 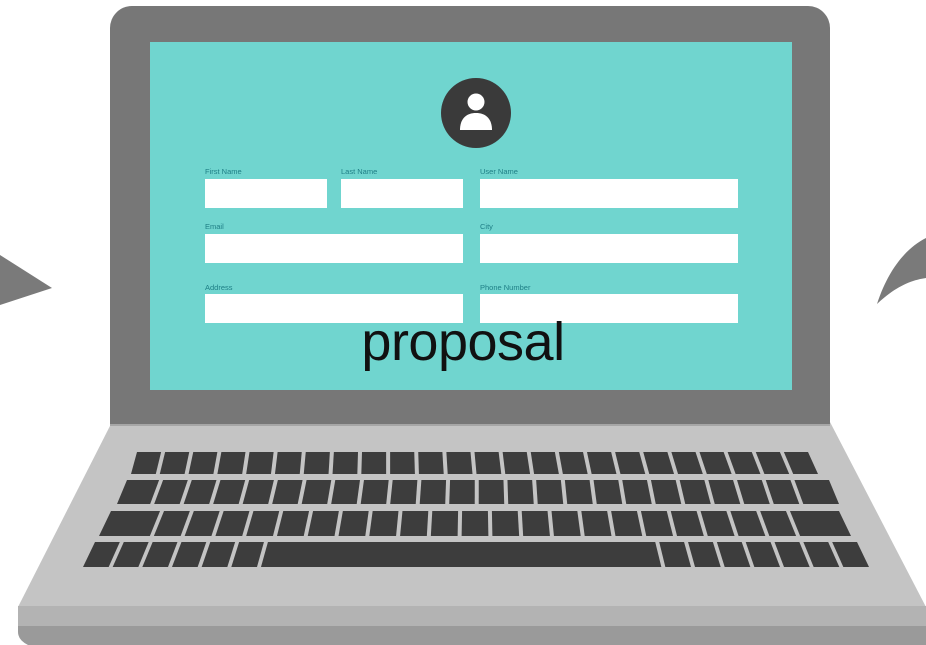 I want to click on left-arrow-decoration, so click(x=26, y=280).